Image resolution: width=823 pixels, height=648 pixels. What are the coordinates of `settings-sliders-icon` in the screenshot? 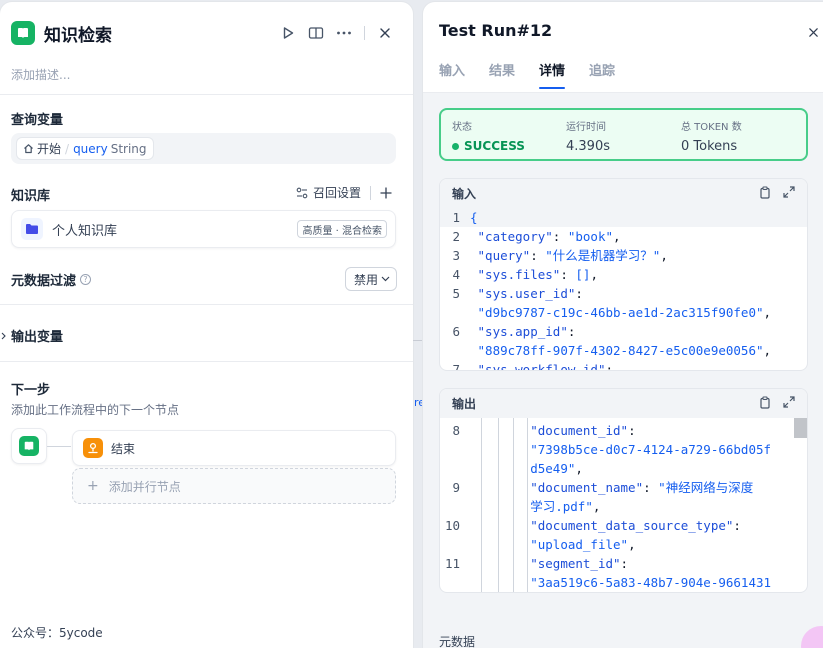 It's located at (302, 192).